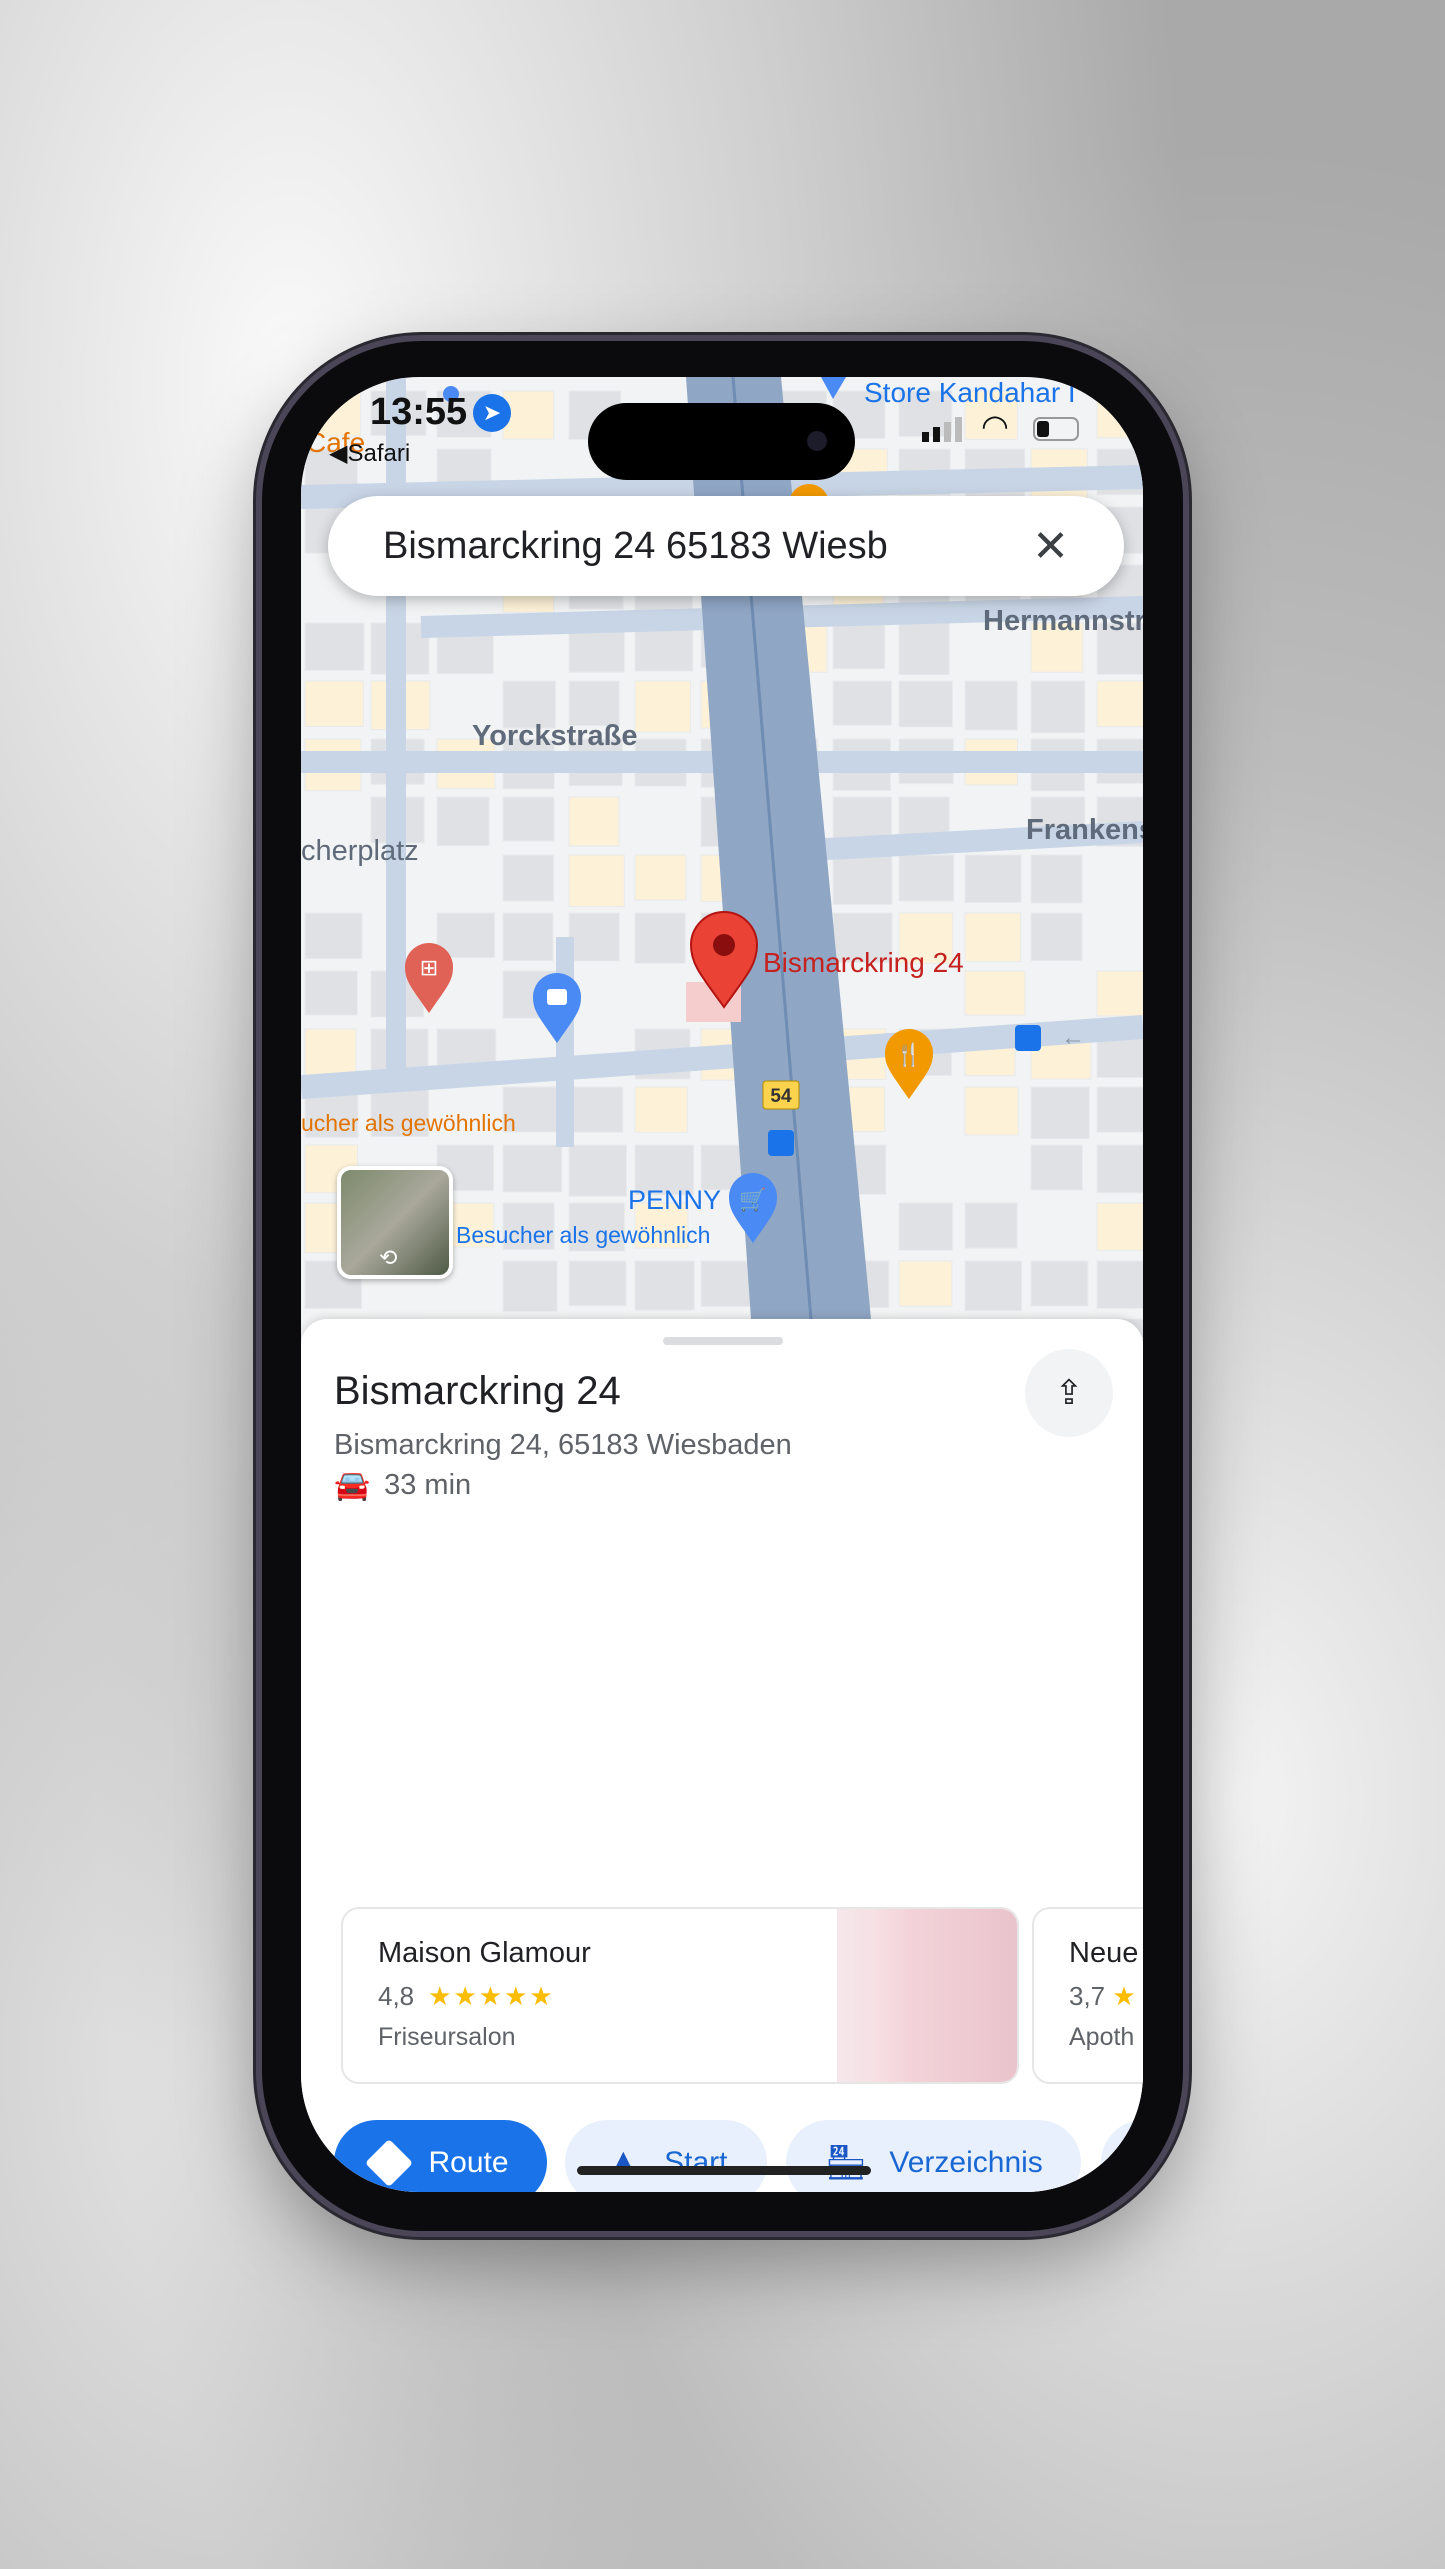 The image size is (1445, 2569). I want to click on search-bar: Bismarckring 24 65183 Wiesb ✕, so click(726, 546).